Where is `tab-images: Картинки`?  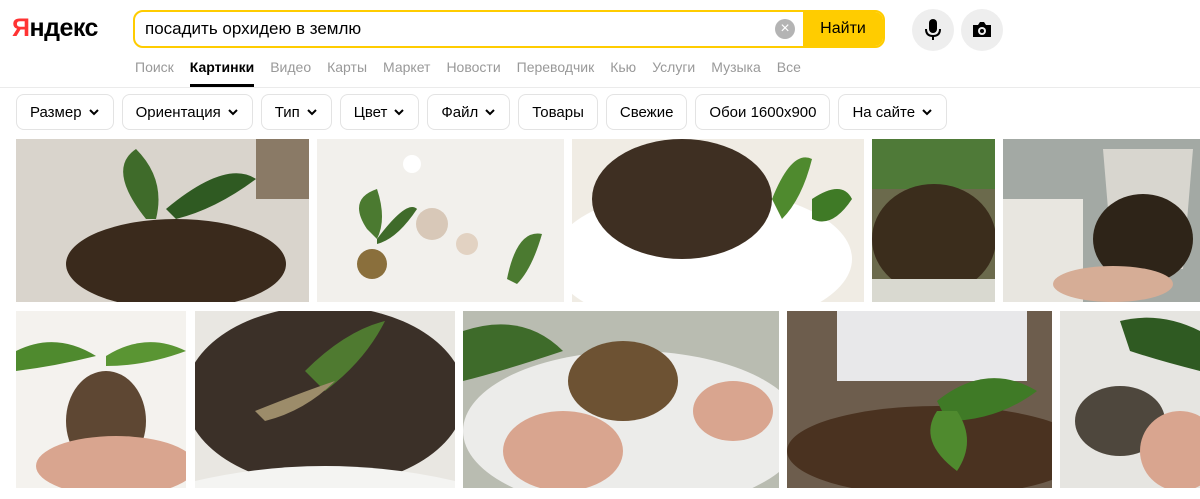 tab-images: Картинки is located at coordinates (222, 73).